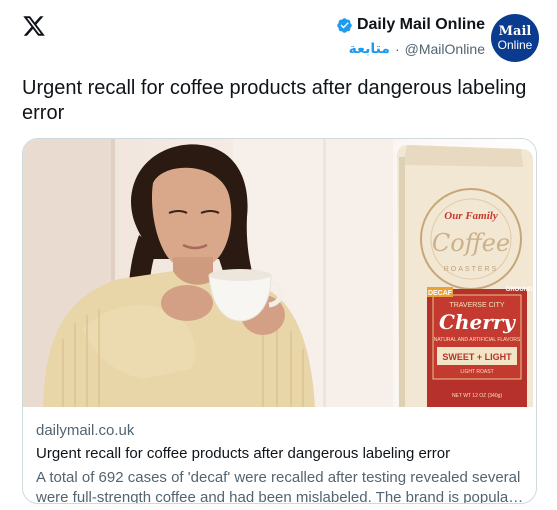 The height and width of the screenshot is (510, 557). What do you see at coordinates (477, 357) in the screenshot?
I see `bag-line4: SWEET + LIGHT` at bounding box center [477, 357].